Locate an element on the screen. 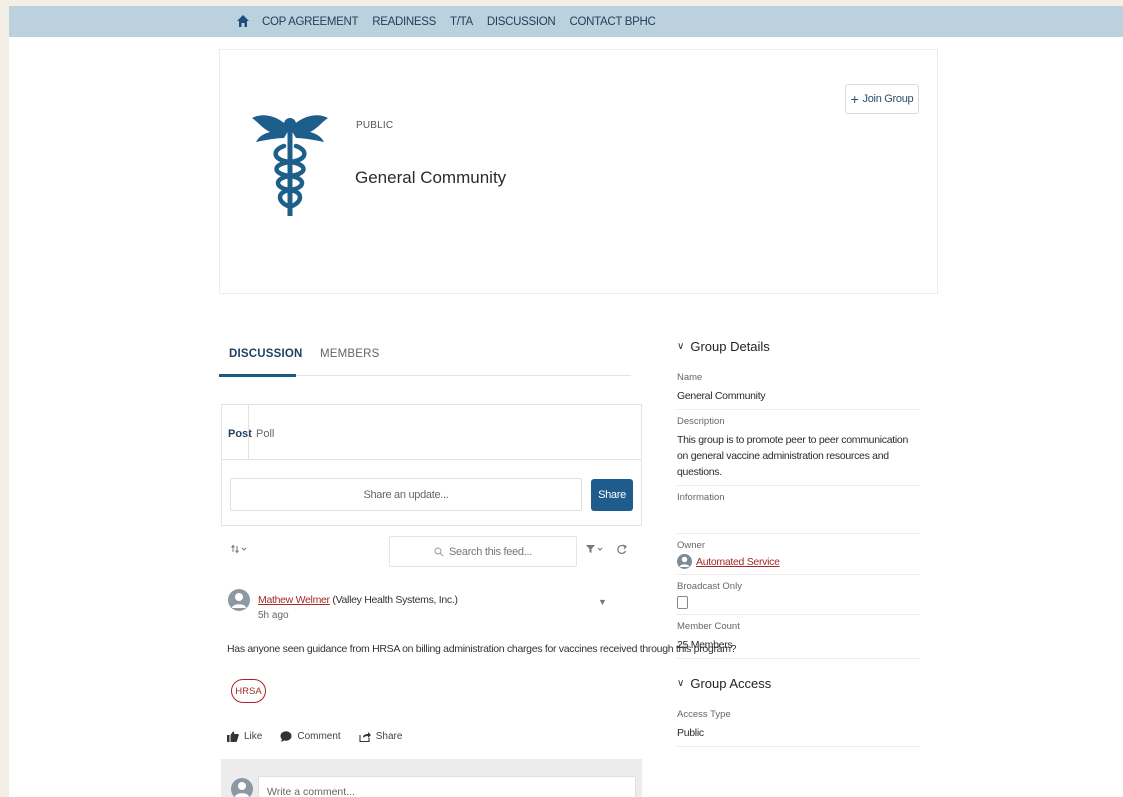 The image size is (1123, 797). field-member-count: Member Count 25 Members is located at coordinates (798, 637).